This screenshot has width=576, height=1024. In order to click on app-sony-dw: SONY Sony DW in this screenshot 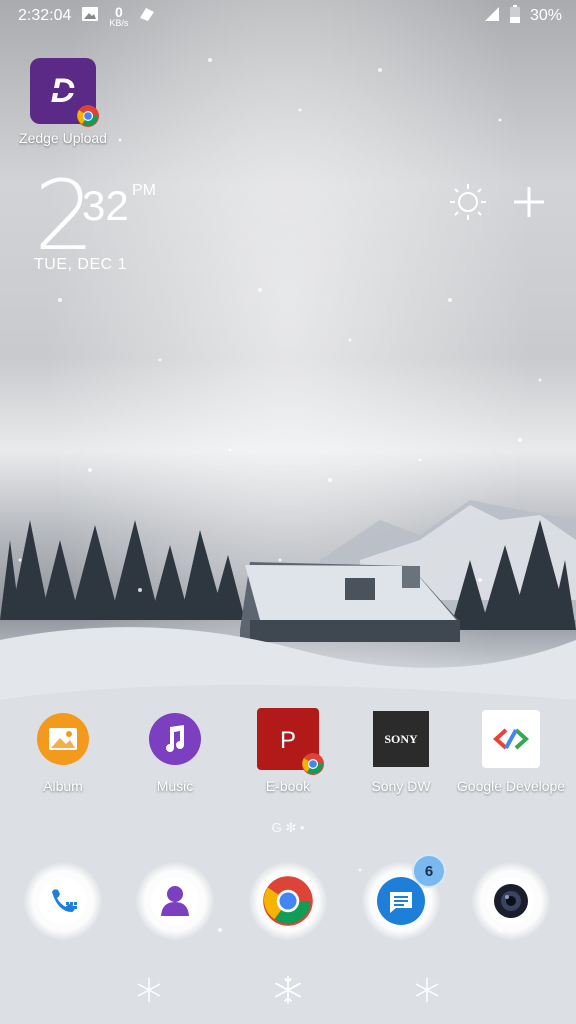, I will do `click(401, 750)`.